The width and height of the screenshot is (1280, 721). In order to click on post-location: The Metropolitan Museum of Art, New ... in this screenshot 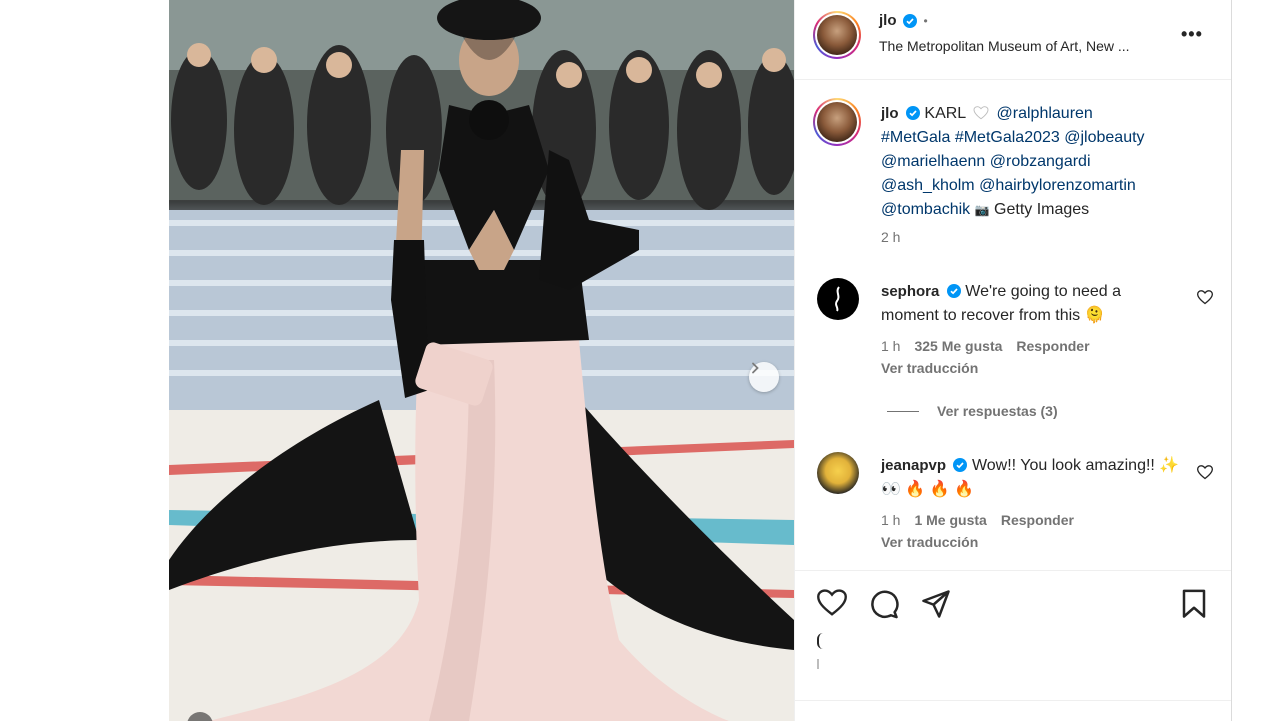, I will do `click(1004, 46)`.